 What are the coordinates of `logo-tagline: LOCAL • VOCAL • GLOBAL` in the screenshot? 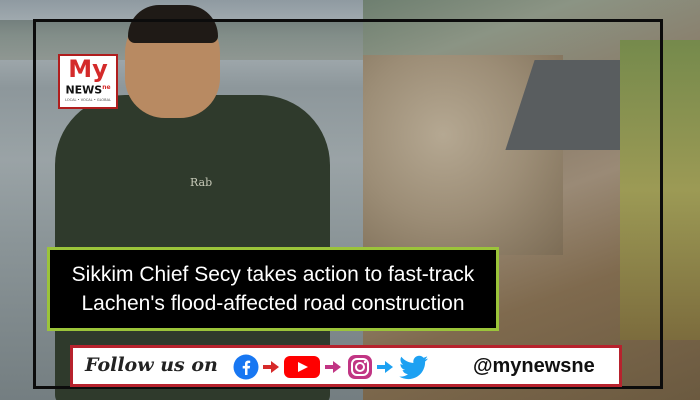 It's located at (88, 99).